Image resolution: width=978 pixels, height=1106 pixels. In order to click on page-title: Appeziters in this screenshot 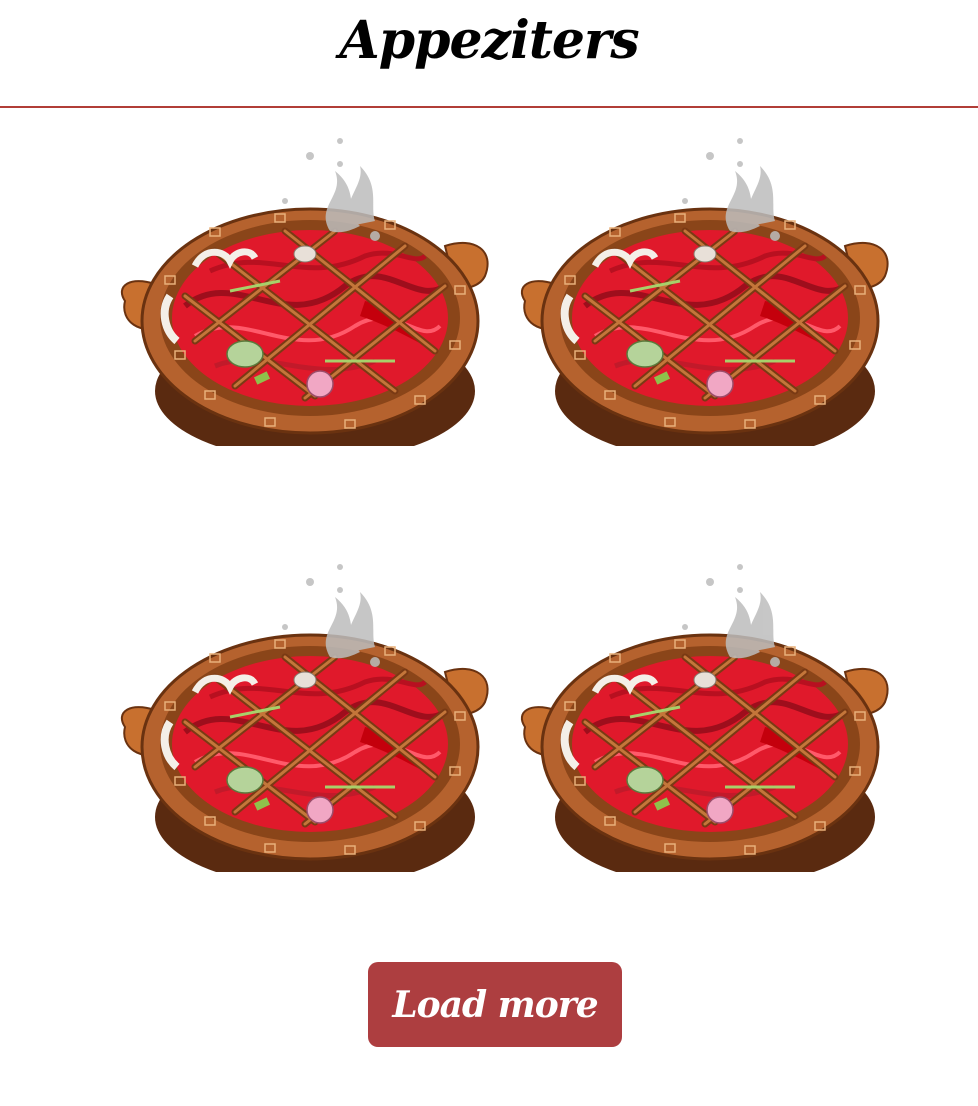, I will do `click(489, 40)`.